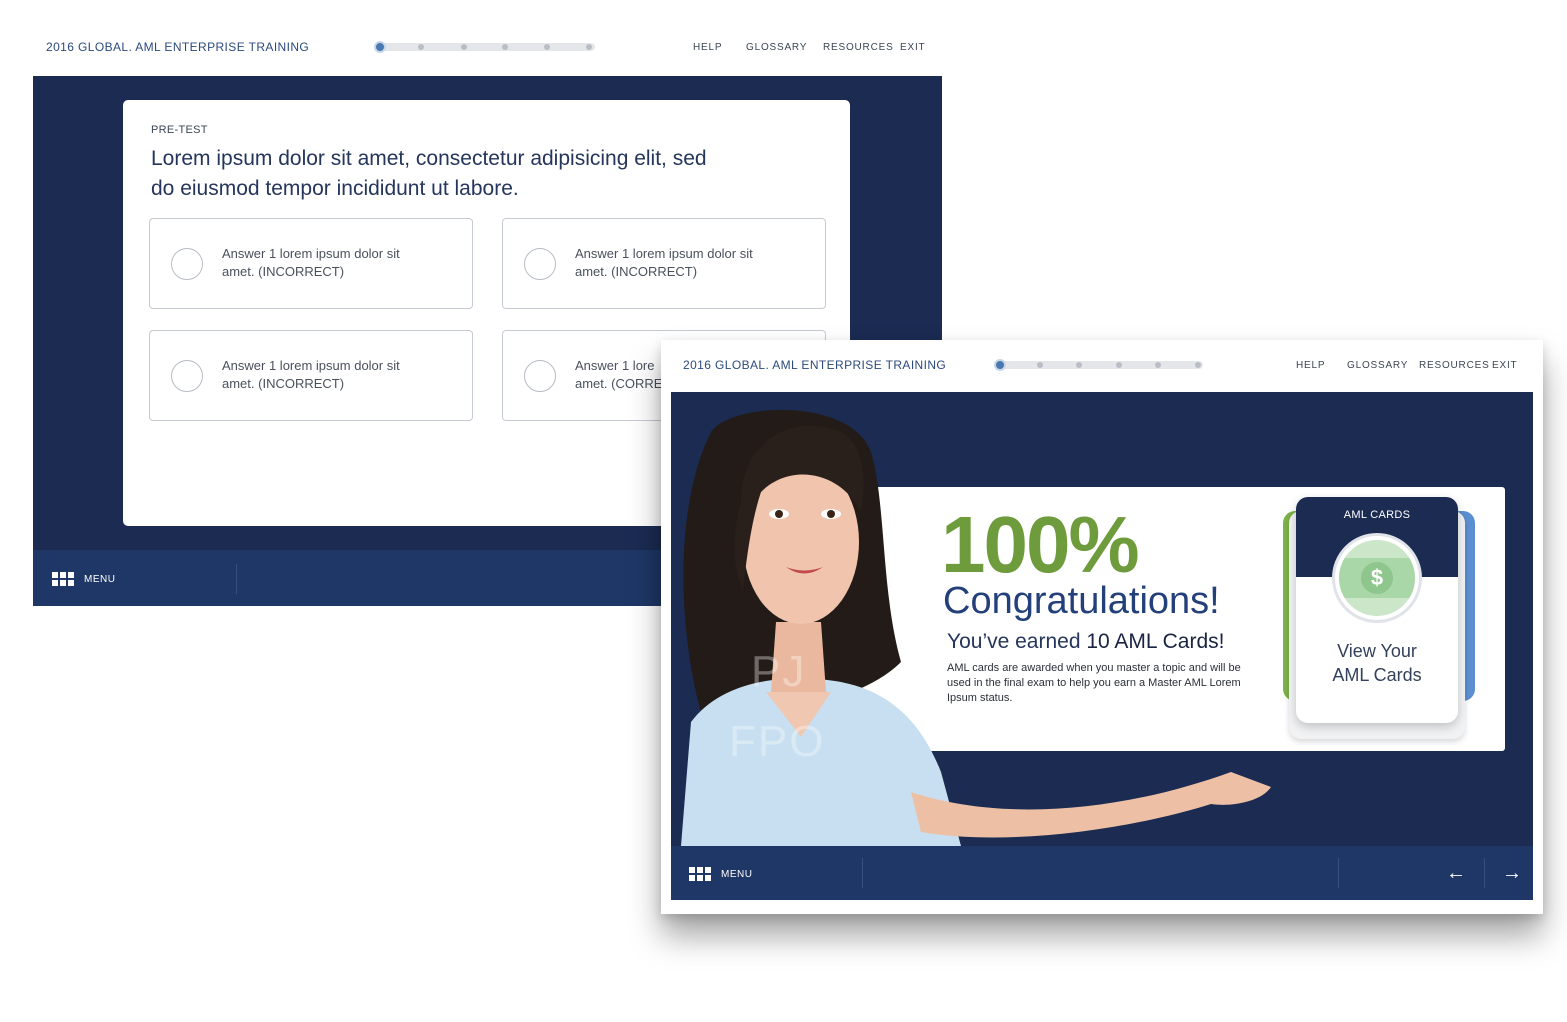 This screenshot has width=1567, height=1022. Describe the element at coordinates (1377, 663) in the screenshot. I see `view-cards-link: View Your AML Cards` at that location.